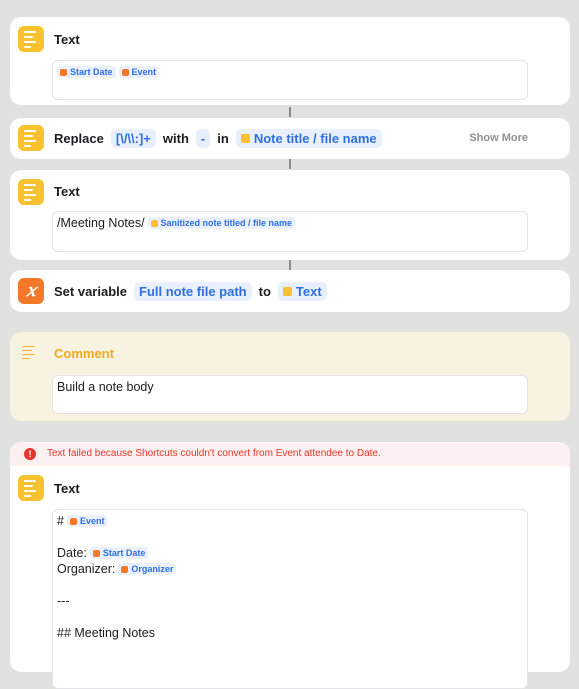 Image resolution: width=579 pixels, height=689 pixels. Describe the element at coordinates (30, 454) in the screenshot. I see `error-icon: !` at that location.